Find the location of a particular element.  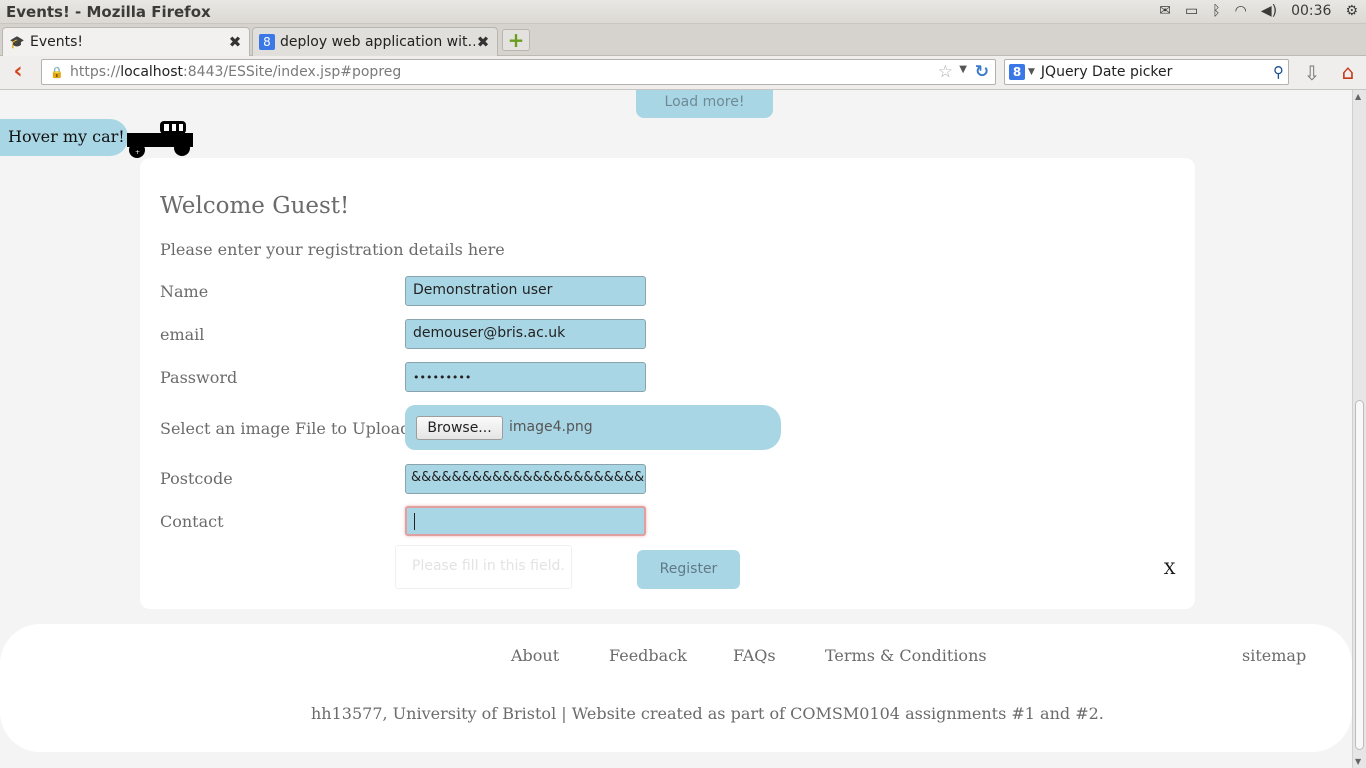

tab-google-search: 8 deploy web application wit… ✖ is located at coordinates (375, 41).